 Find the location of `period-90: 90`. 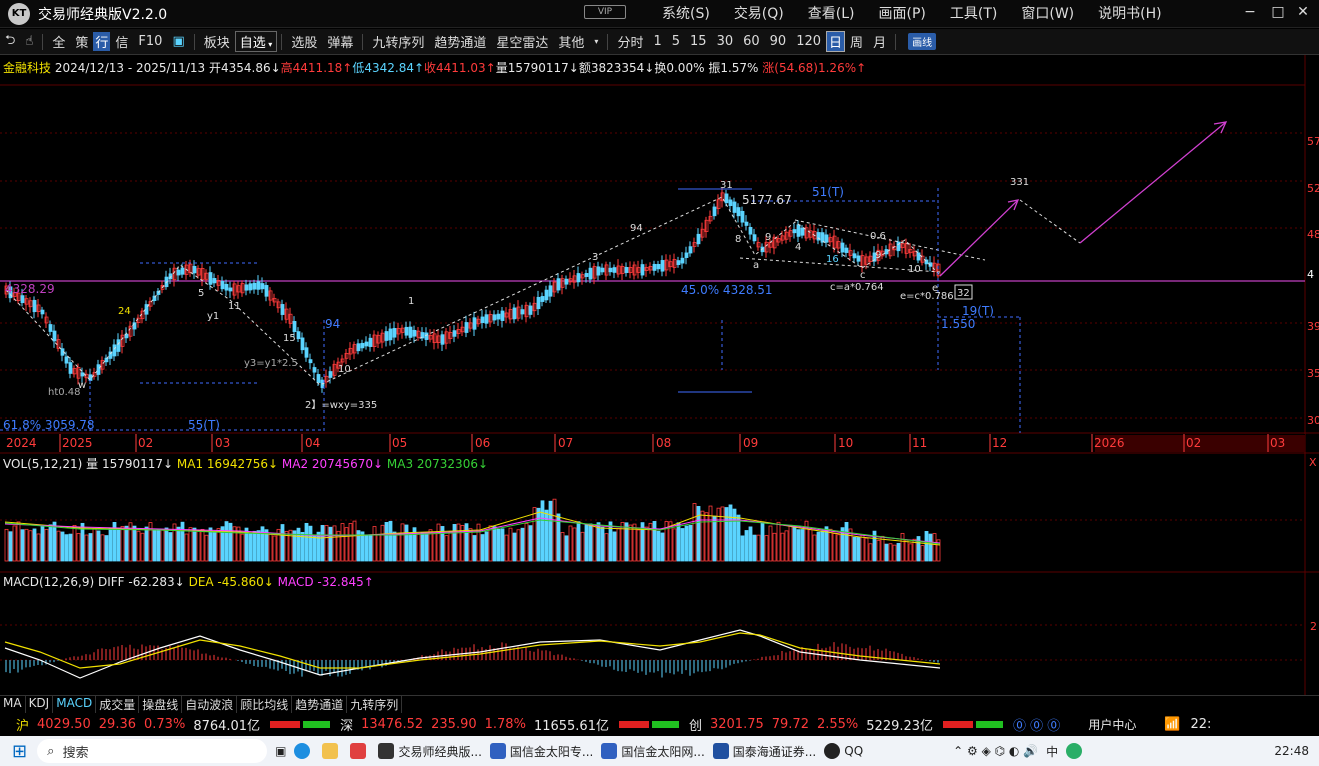

period-90: 90 is located at coordinates (778, 41).